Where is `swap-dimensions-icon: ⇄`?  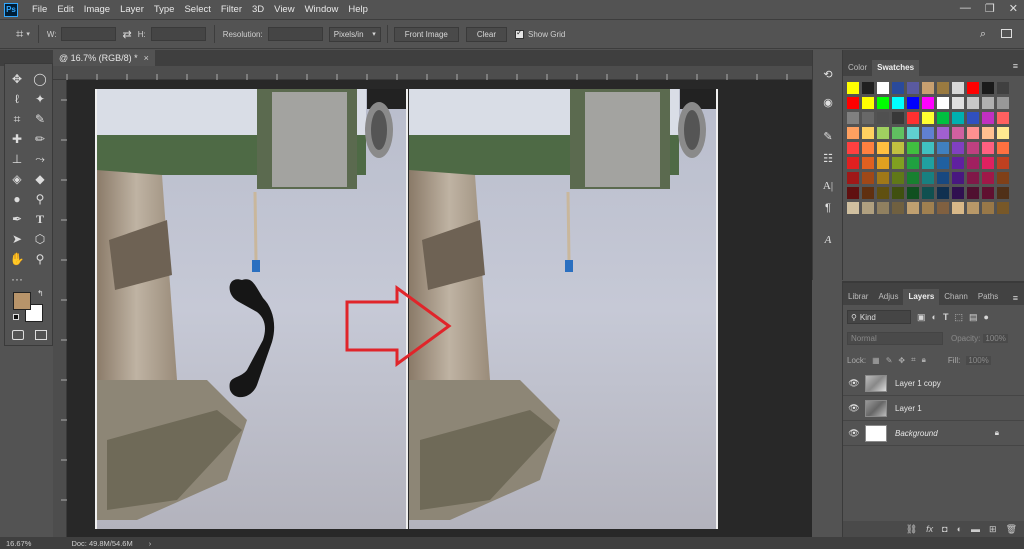
swap-dimensions-icon: ⇄ is located at coordinates (126, 34).